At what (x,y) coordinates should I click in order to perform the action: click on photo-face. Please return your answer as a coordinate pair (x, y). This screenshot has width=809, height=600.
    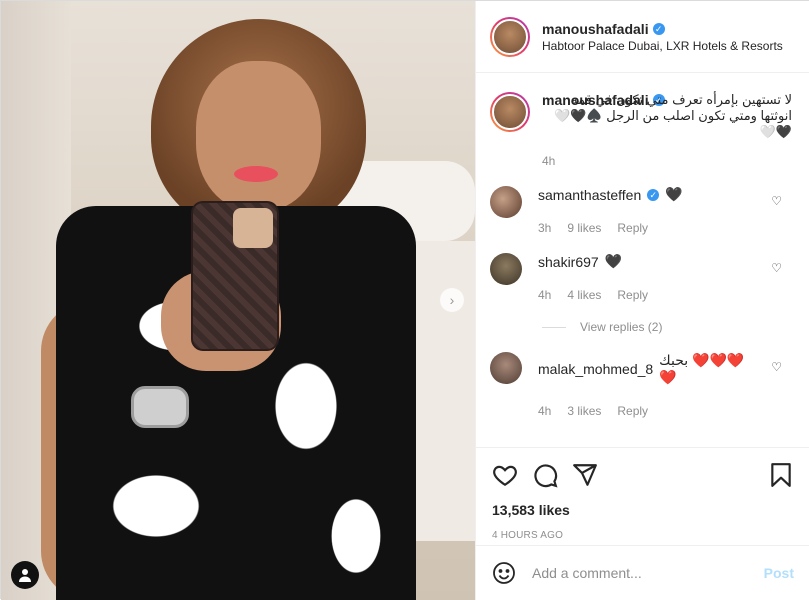
    Looking at the image, I should click on (258, 136).